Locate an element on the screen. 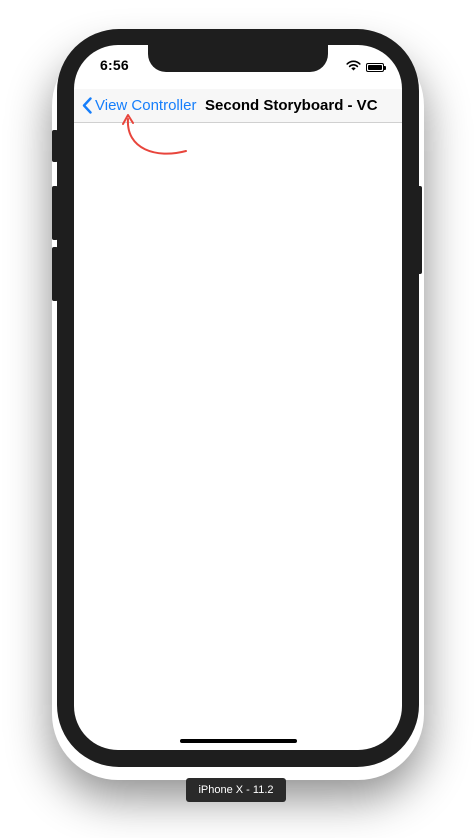 The height and width of the screenshot is (838, 474). device-label: iPhone X - 11.2 is located at coordinates (236, 790).